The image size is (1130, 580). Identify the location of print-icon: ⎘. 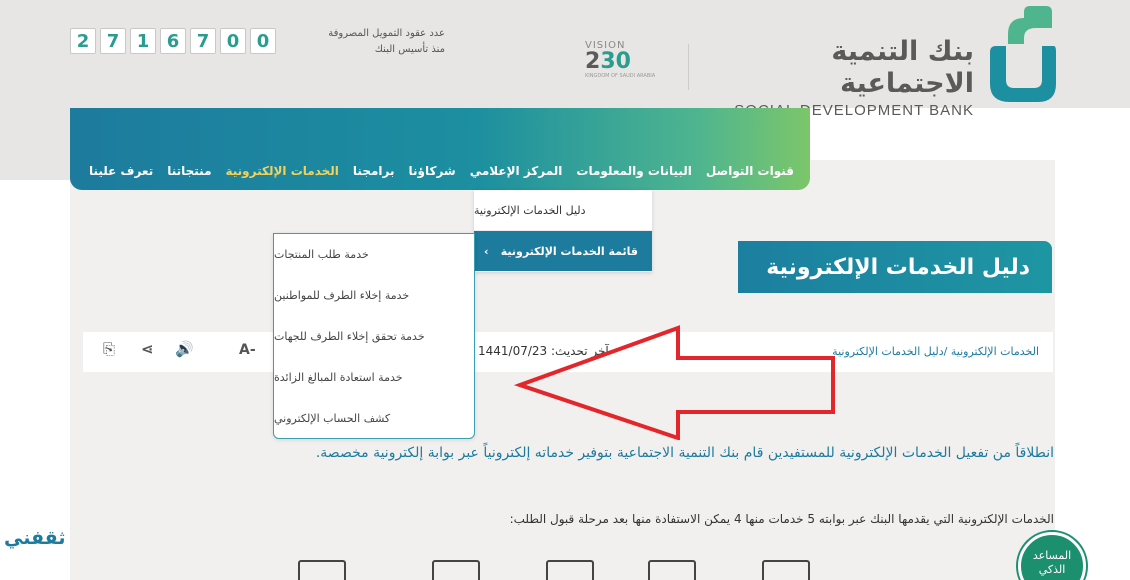
(109, 349).